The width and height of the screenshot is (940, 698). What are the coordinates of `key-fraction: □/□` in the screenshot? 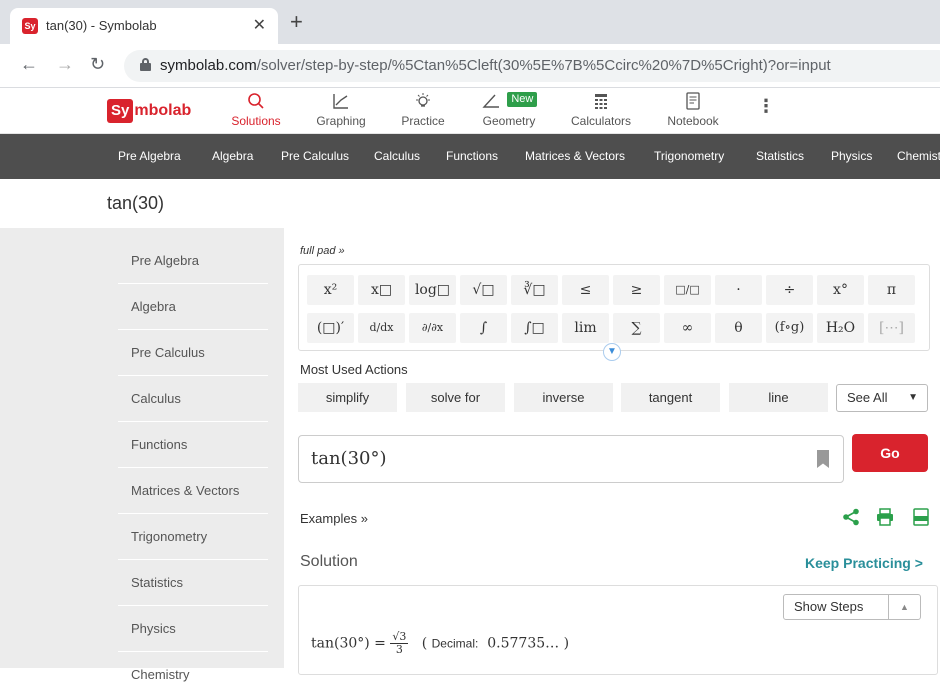 It's located at (687, 290).